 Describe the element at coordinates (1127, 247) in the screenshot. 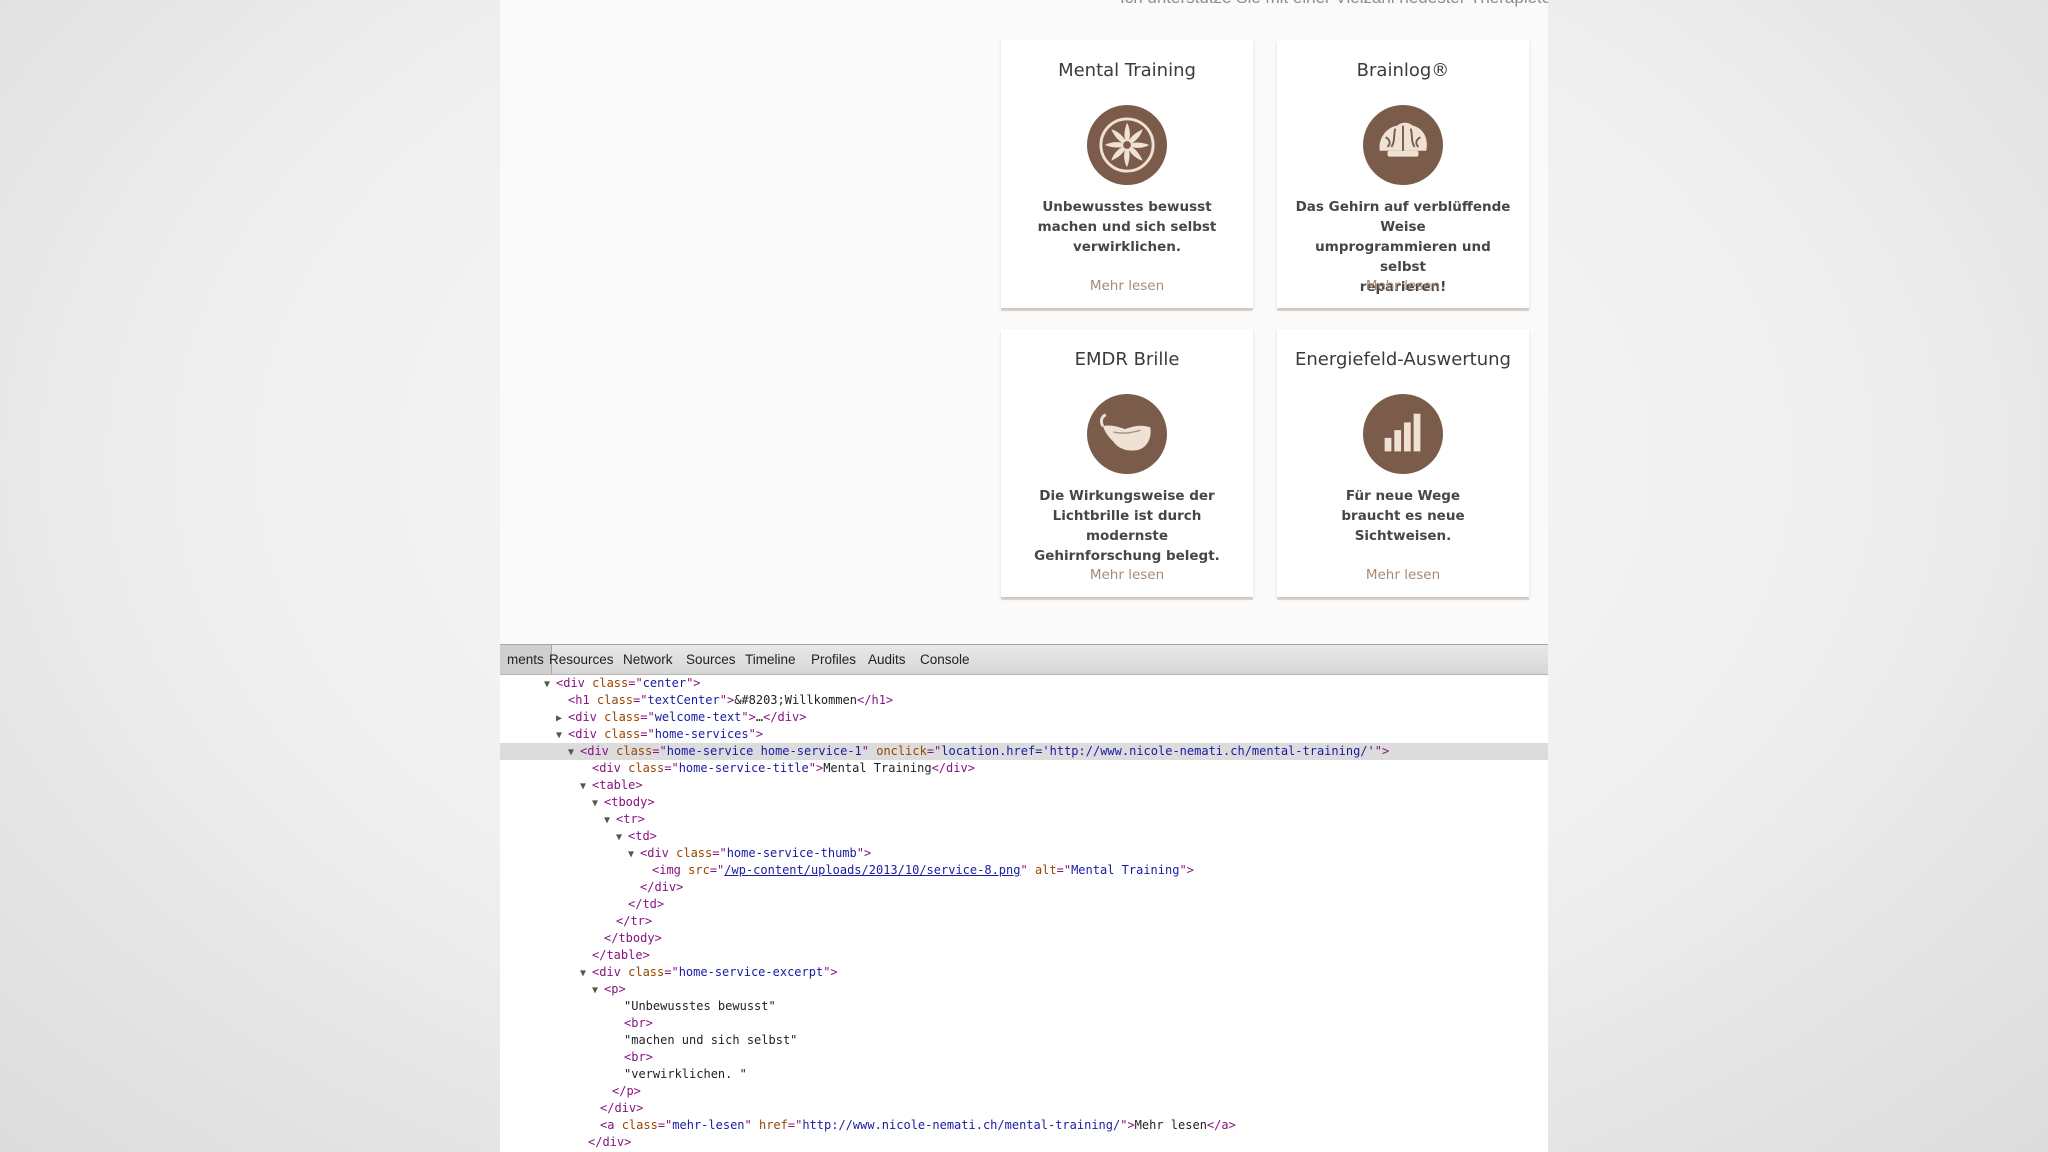

I see `excerpt-line: verwirklichen.` at that location.